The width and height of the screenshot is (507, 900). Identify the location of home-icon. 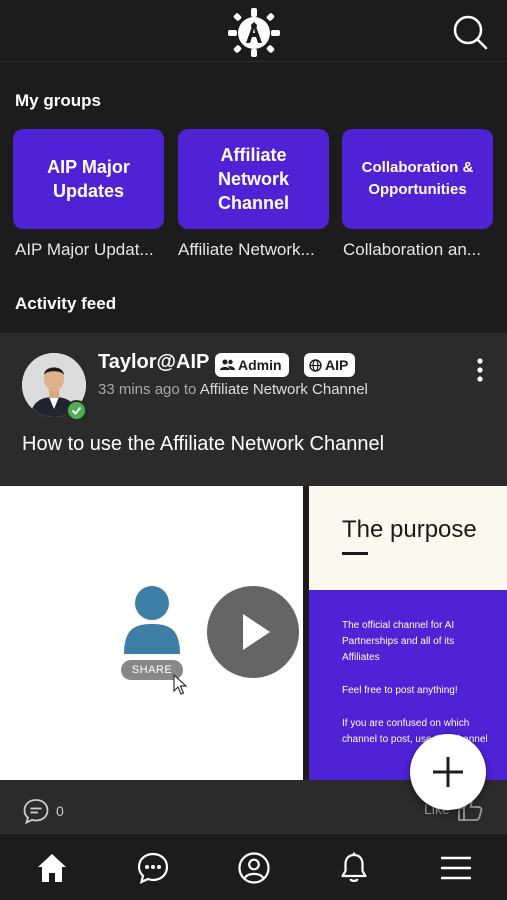
(52, 868).